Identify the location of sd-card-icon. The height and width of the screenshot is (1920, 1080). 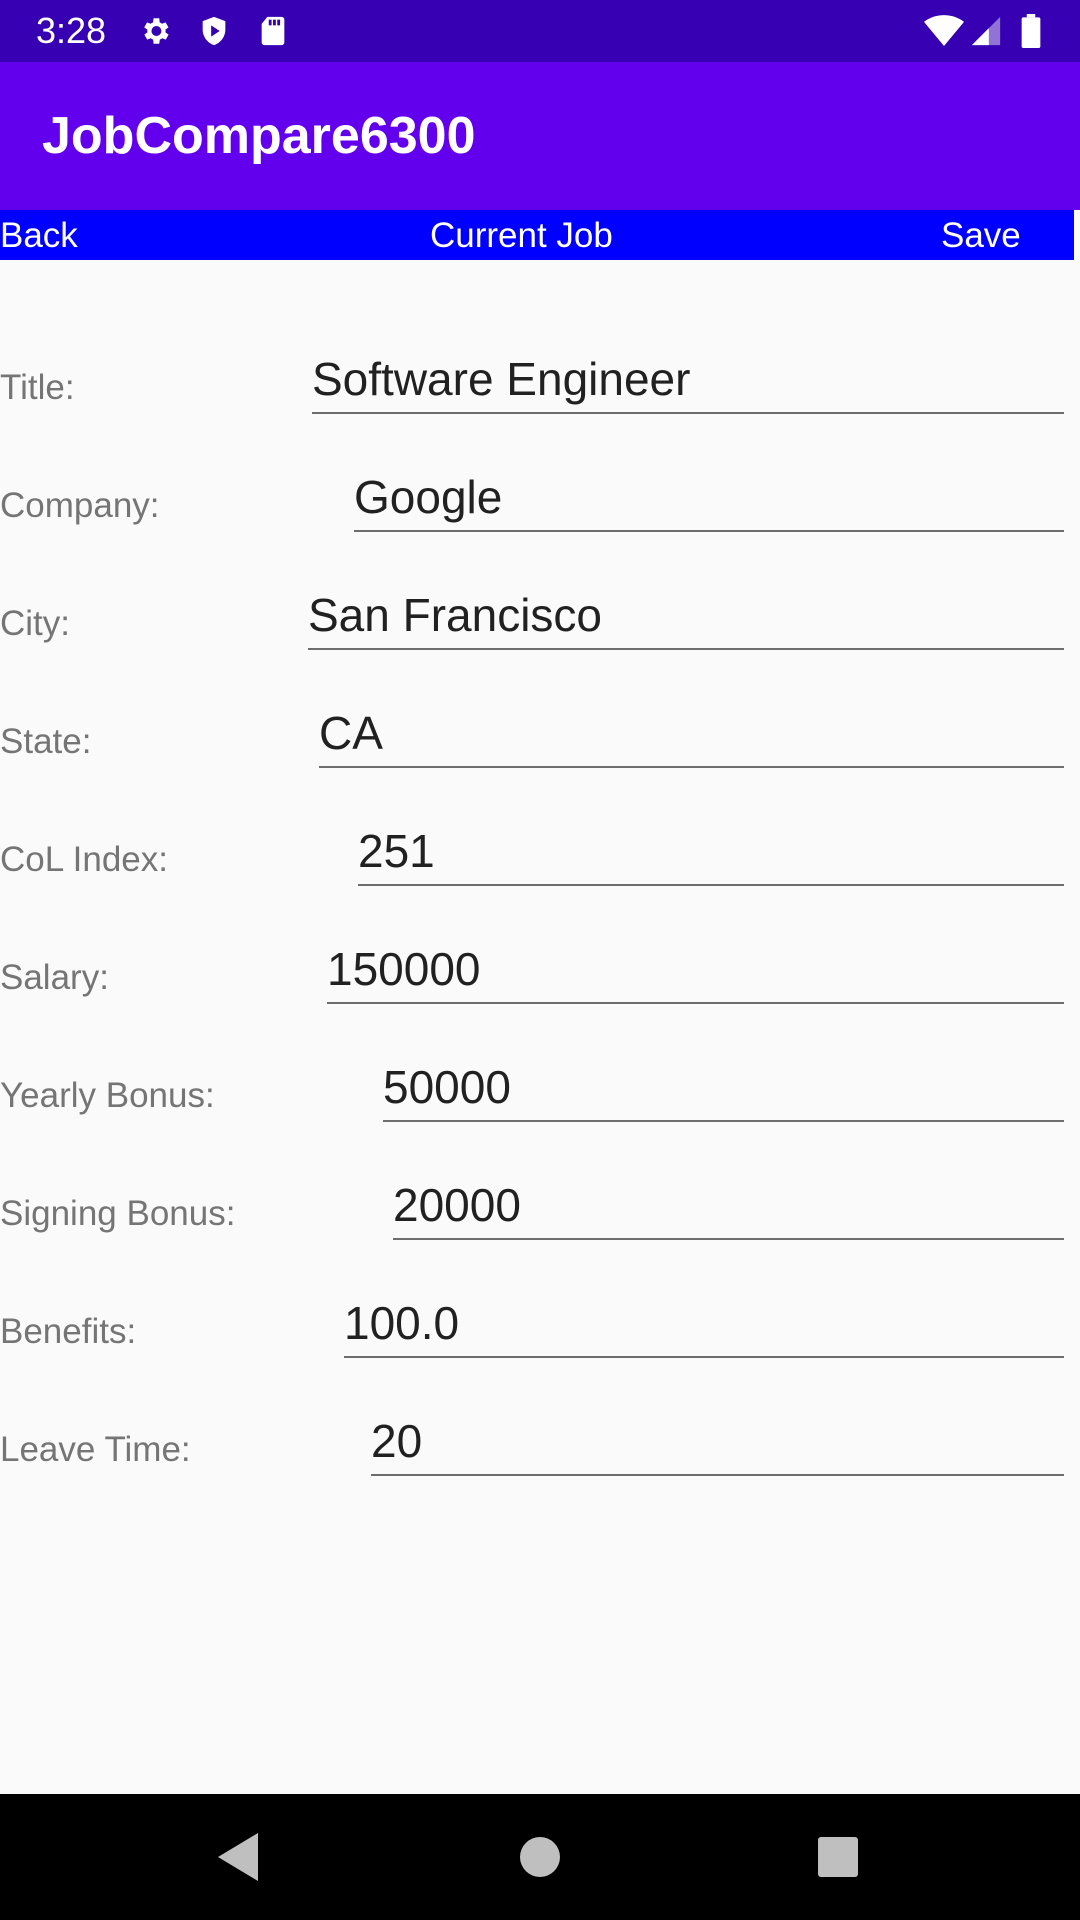
(273, 31).